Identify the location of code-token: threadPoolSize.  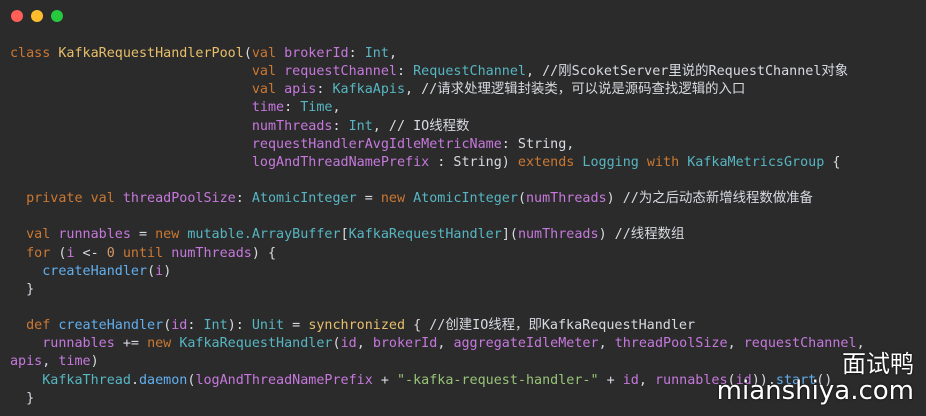
(671, 344).